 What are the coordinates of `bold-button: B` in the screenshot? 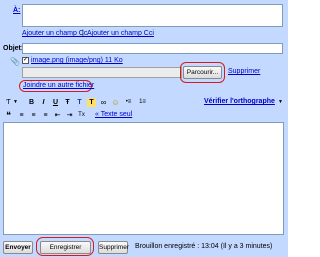 It's located at (31, 102).